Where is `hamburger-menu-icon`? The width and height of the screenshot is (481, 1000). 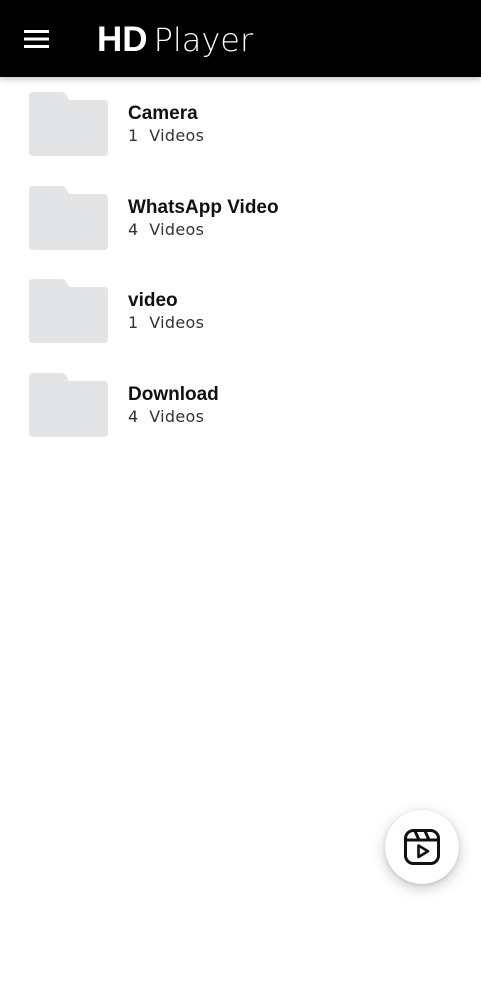
hamburger-menu-icon is located at coordinates (36, 39).